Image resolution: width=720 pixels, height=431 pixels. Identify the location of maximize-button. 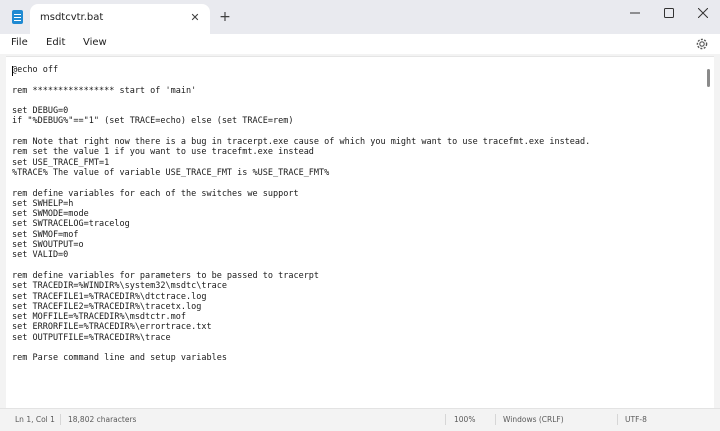
(669, 13).